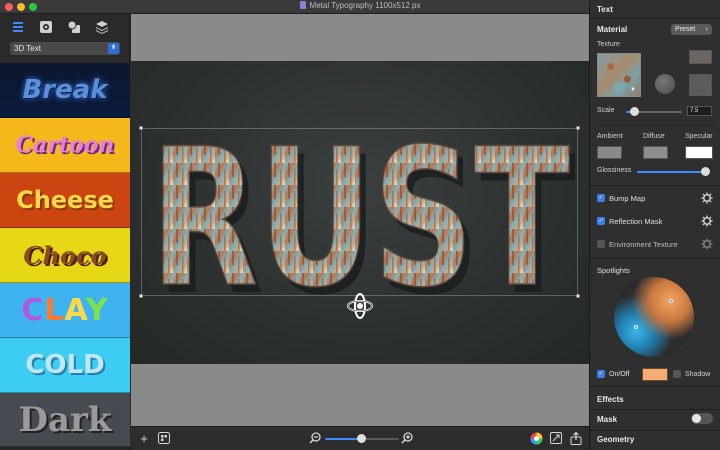 This screenshot has height=450, width=720. I want to click on preset-label: Cheese, so click(65, 200).